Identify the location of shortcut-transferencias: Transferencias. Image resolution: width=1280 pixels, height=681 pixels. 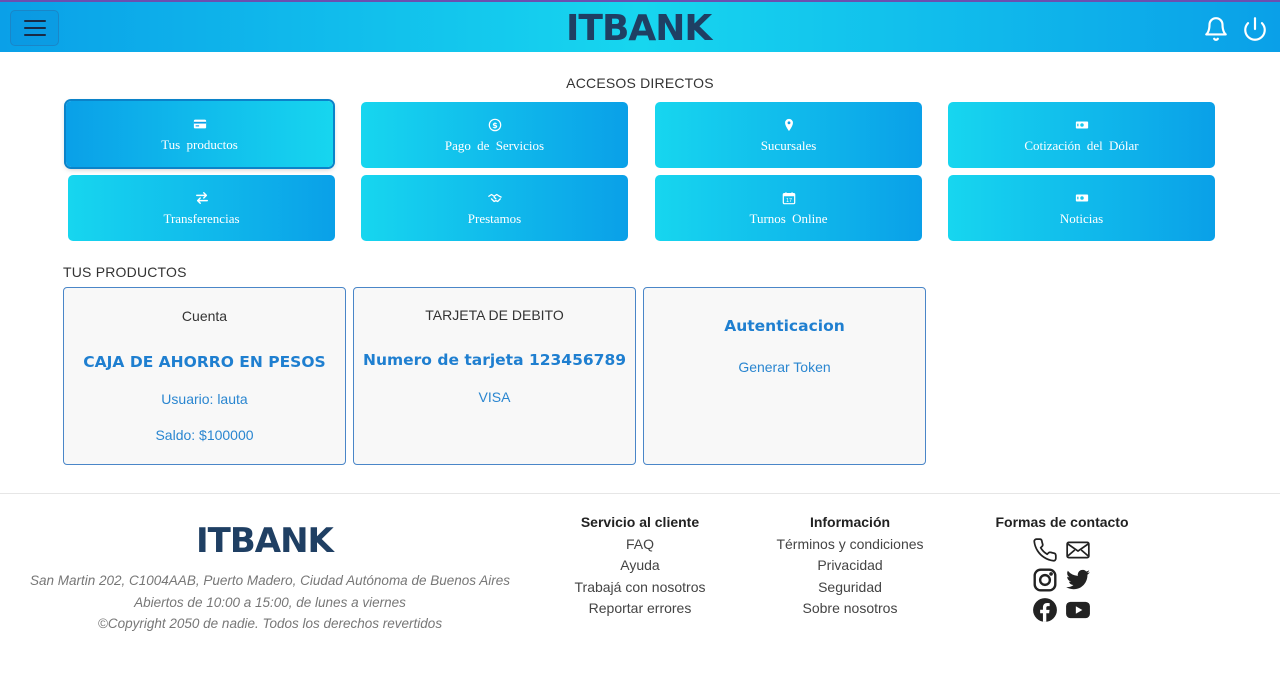
(201, 208).